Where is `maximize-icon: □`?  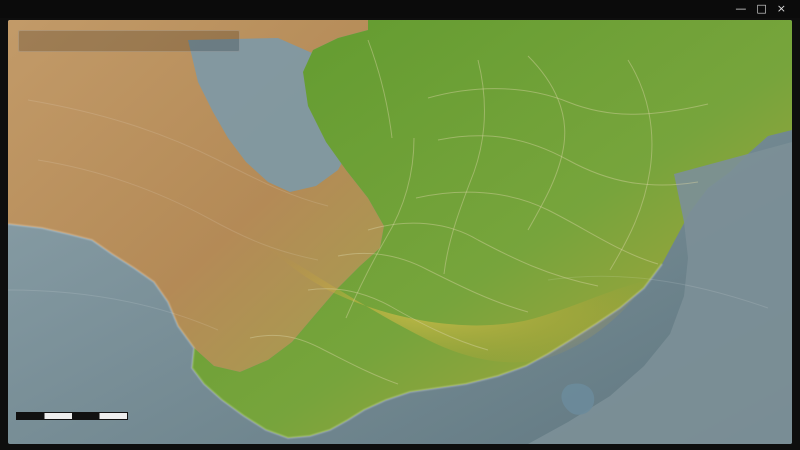
maximize-icon: □ is located at coordinates (761, 8).